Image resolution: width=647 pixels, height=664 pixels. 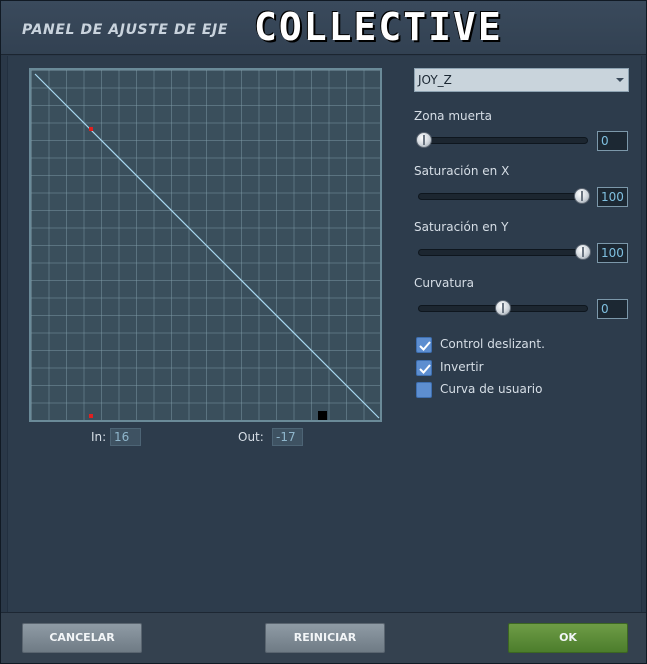 I want to click on saturation-x-slider, so click(x=503, y=196).